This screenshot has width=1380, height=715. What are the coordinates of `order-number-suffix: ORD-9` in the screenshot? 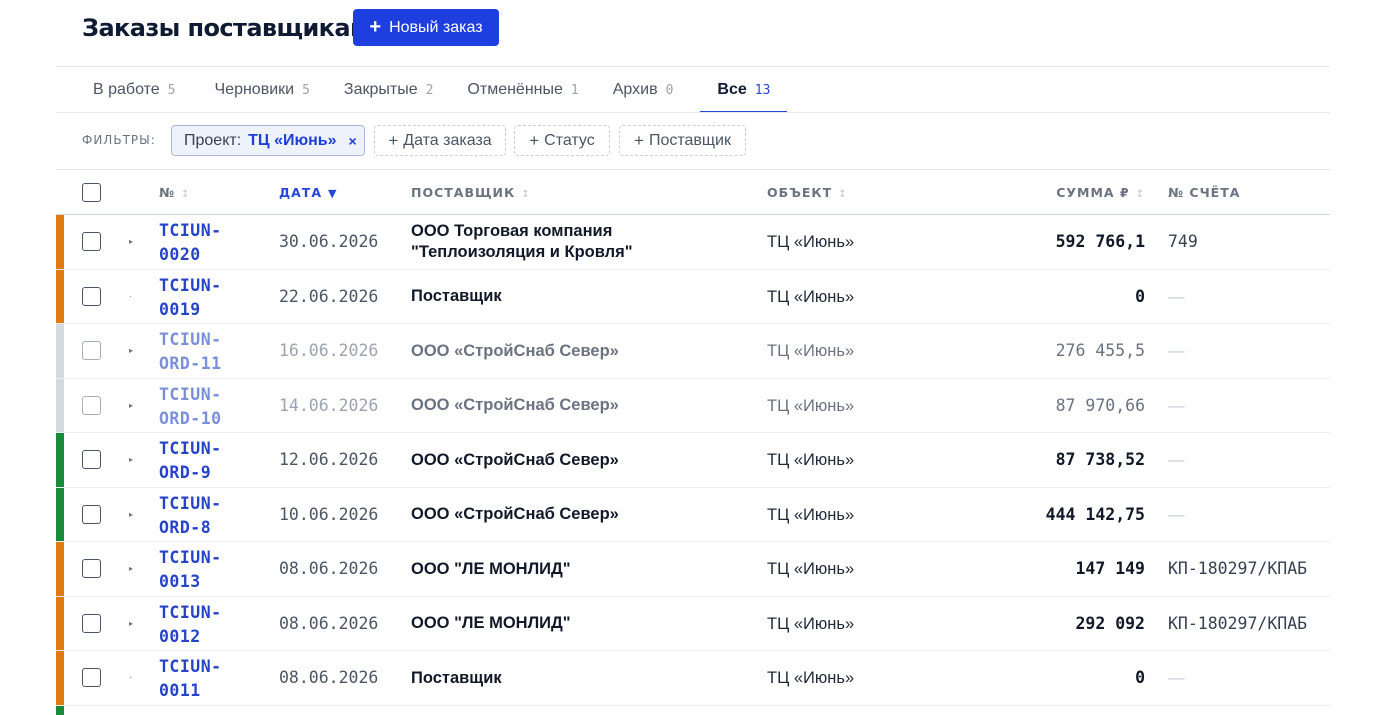 It's located at (185, 472).